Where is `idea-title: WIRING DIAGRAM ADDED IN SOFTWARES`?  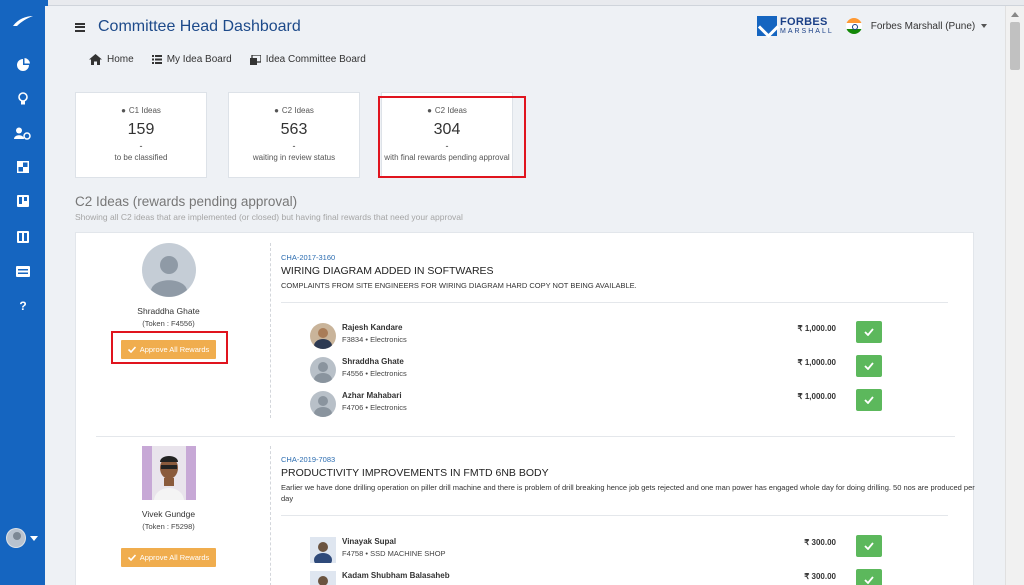
idea-title: WIRING DIAGRAM ADDED IN SOFTWARES is located at coordinates (387, 271).